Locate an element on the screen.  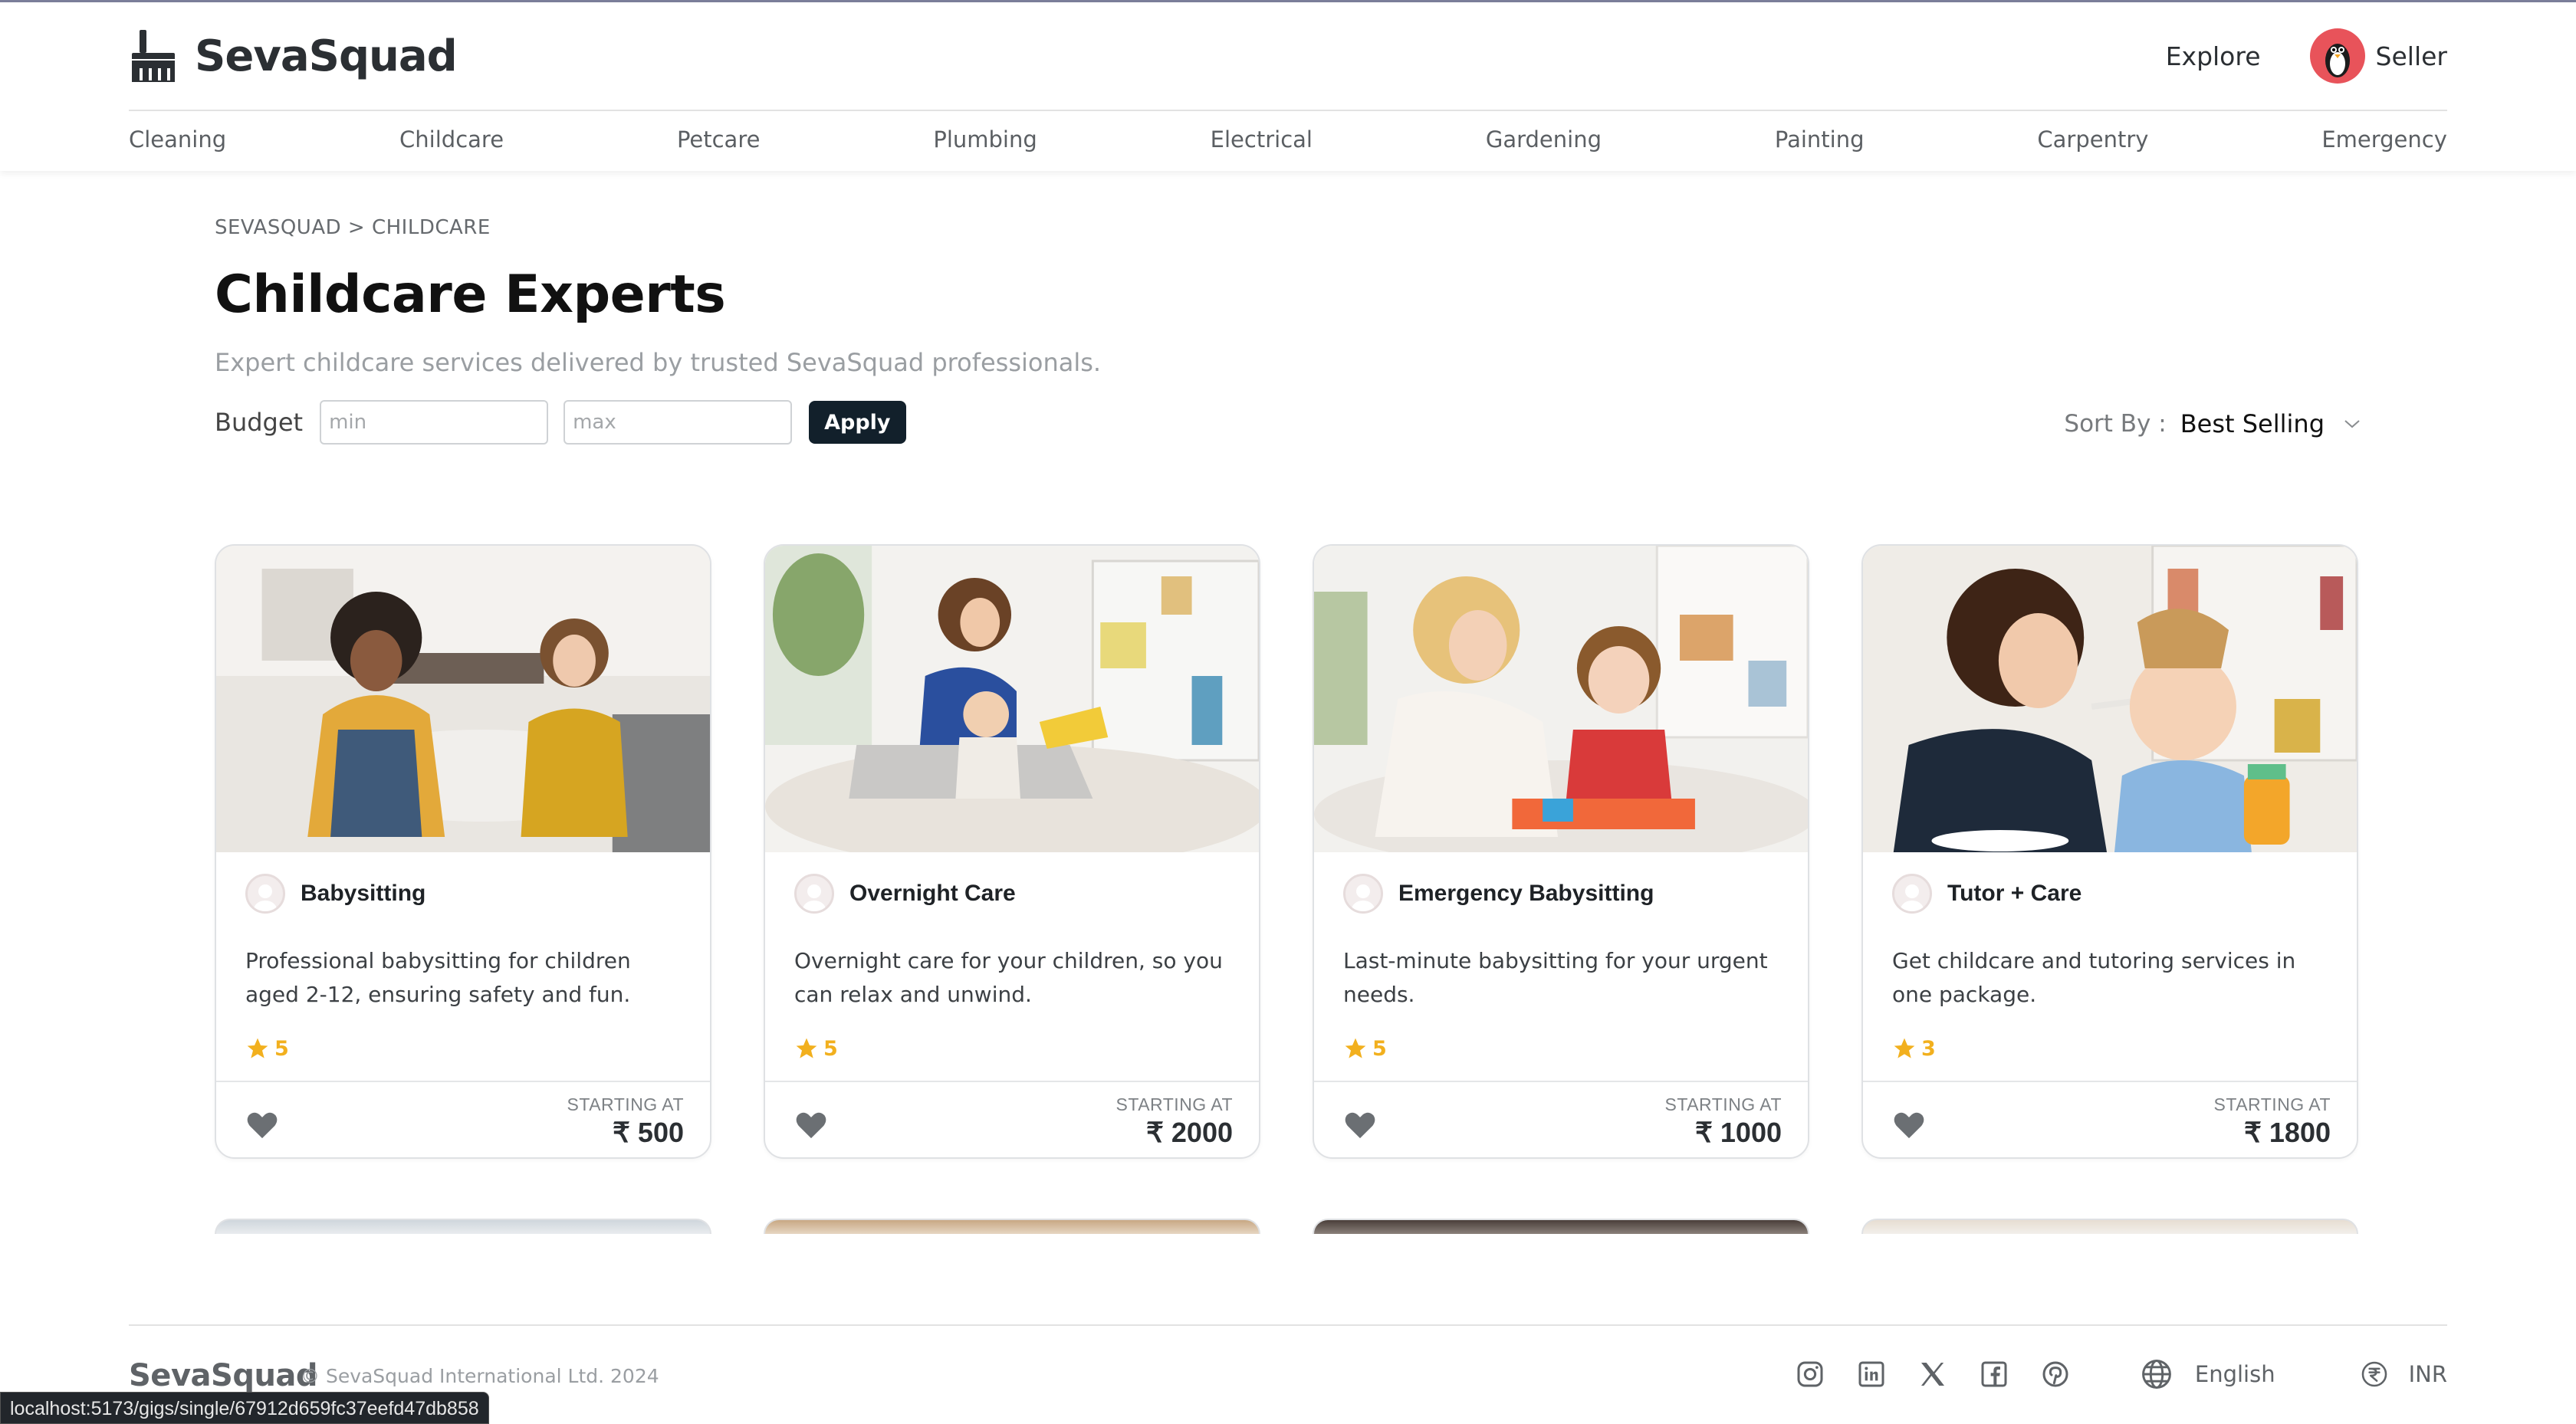
next-row-cards is located at coordinates (1288, 1226).